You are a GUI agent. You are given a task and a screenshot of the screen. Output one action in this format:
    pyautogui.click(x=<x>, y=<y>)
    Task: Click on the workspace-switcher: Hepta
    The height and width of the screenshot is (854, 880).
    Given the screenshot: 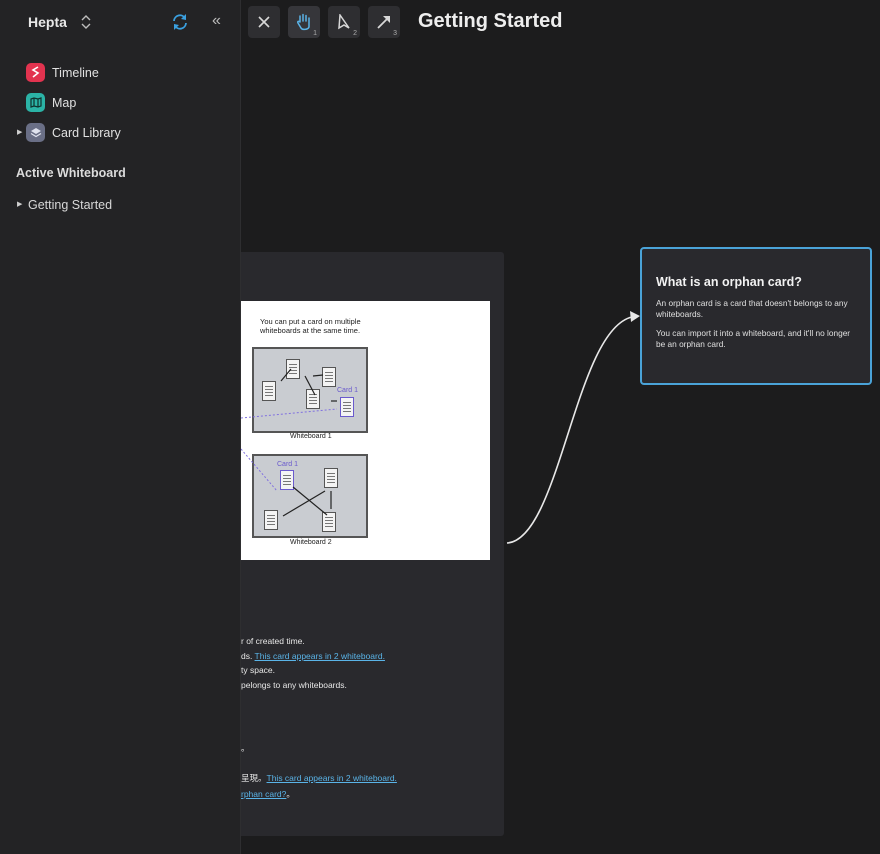 What is the action you would take?
    pyautogui.click(x=59, y=22)
    